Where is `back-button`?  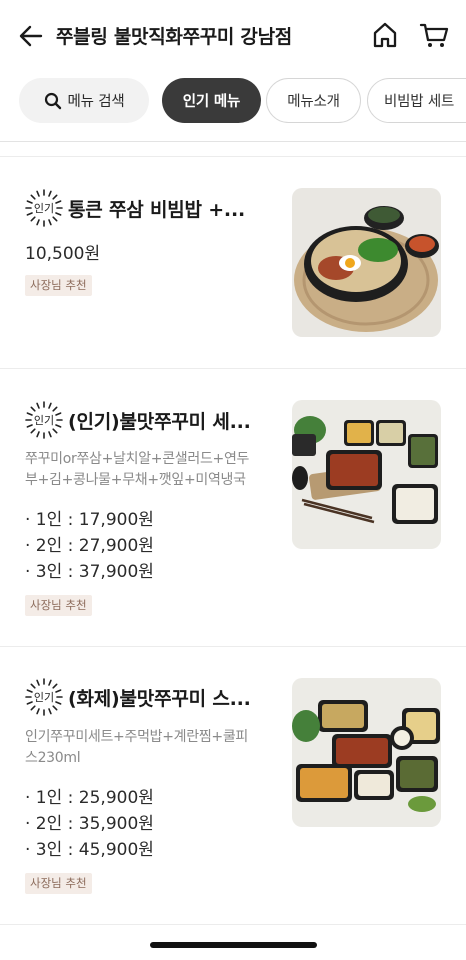
back-button is located at coordinates (31, 36).